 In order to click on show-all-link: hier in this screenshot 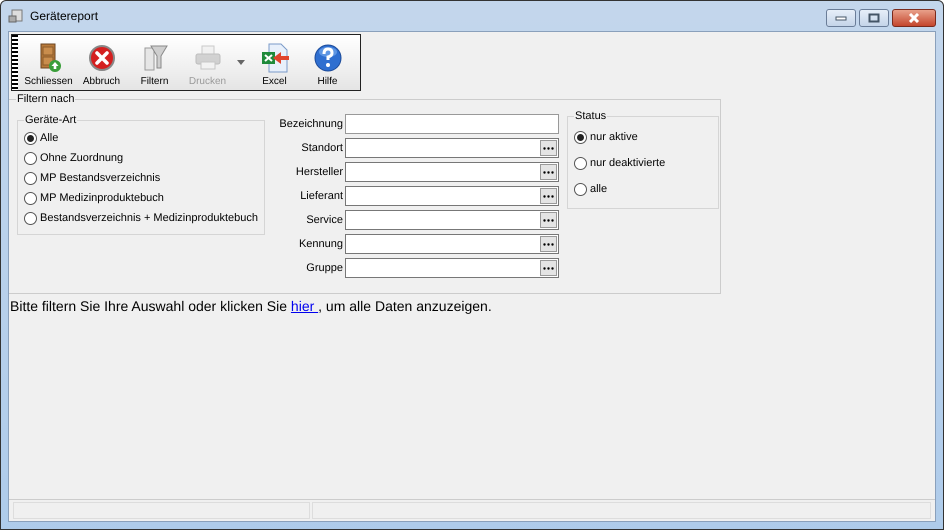, I will do `click(304, 306)`.